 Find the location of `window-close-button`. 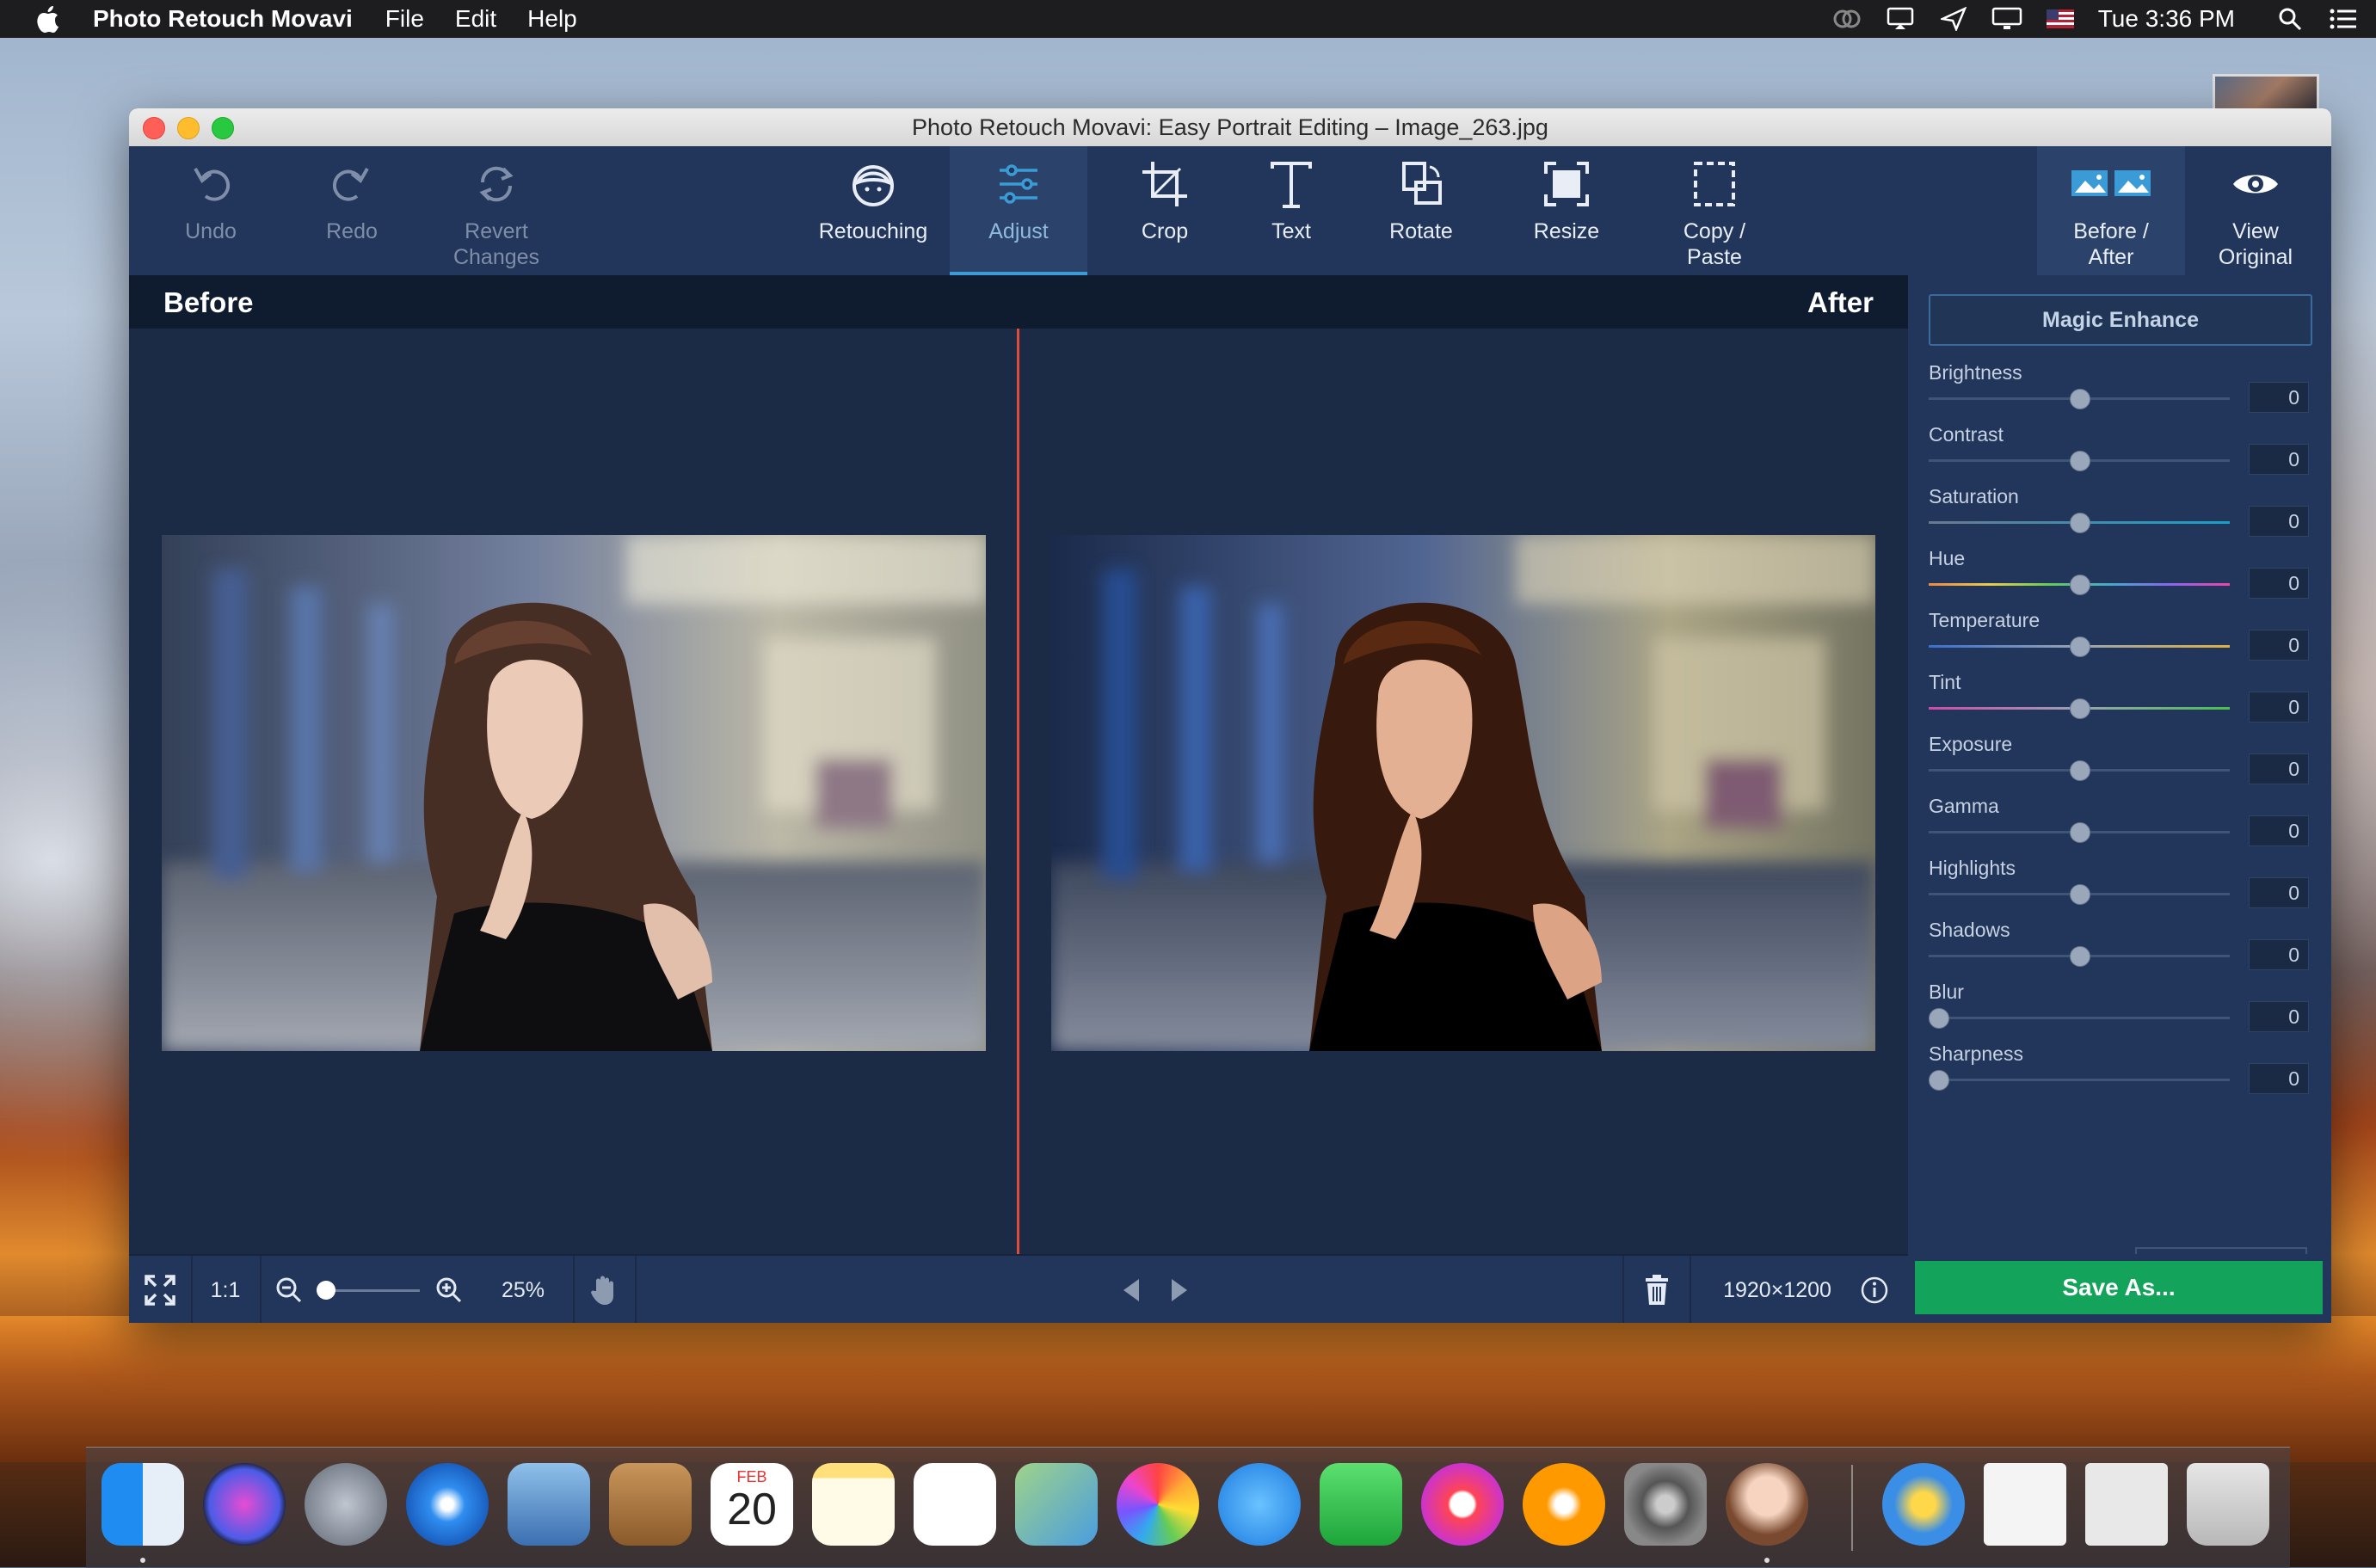

window-close-button is located at coordinates (154, 128).